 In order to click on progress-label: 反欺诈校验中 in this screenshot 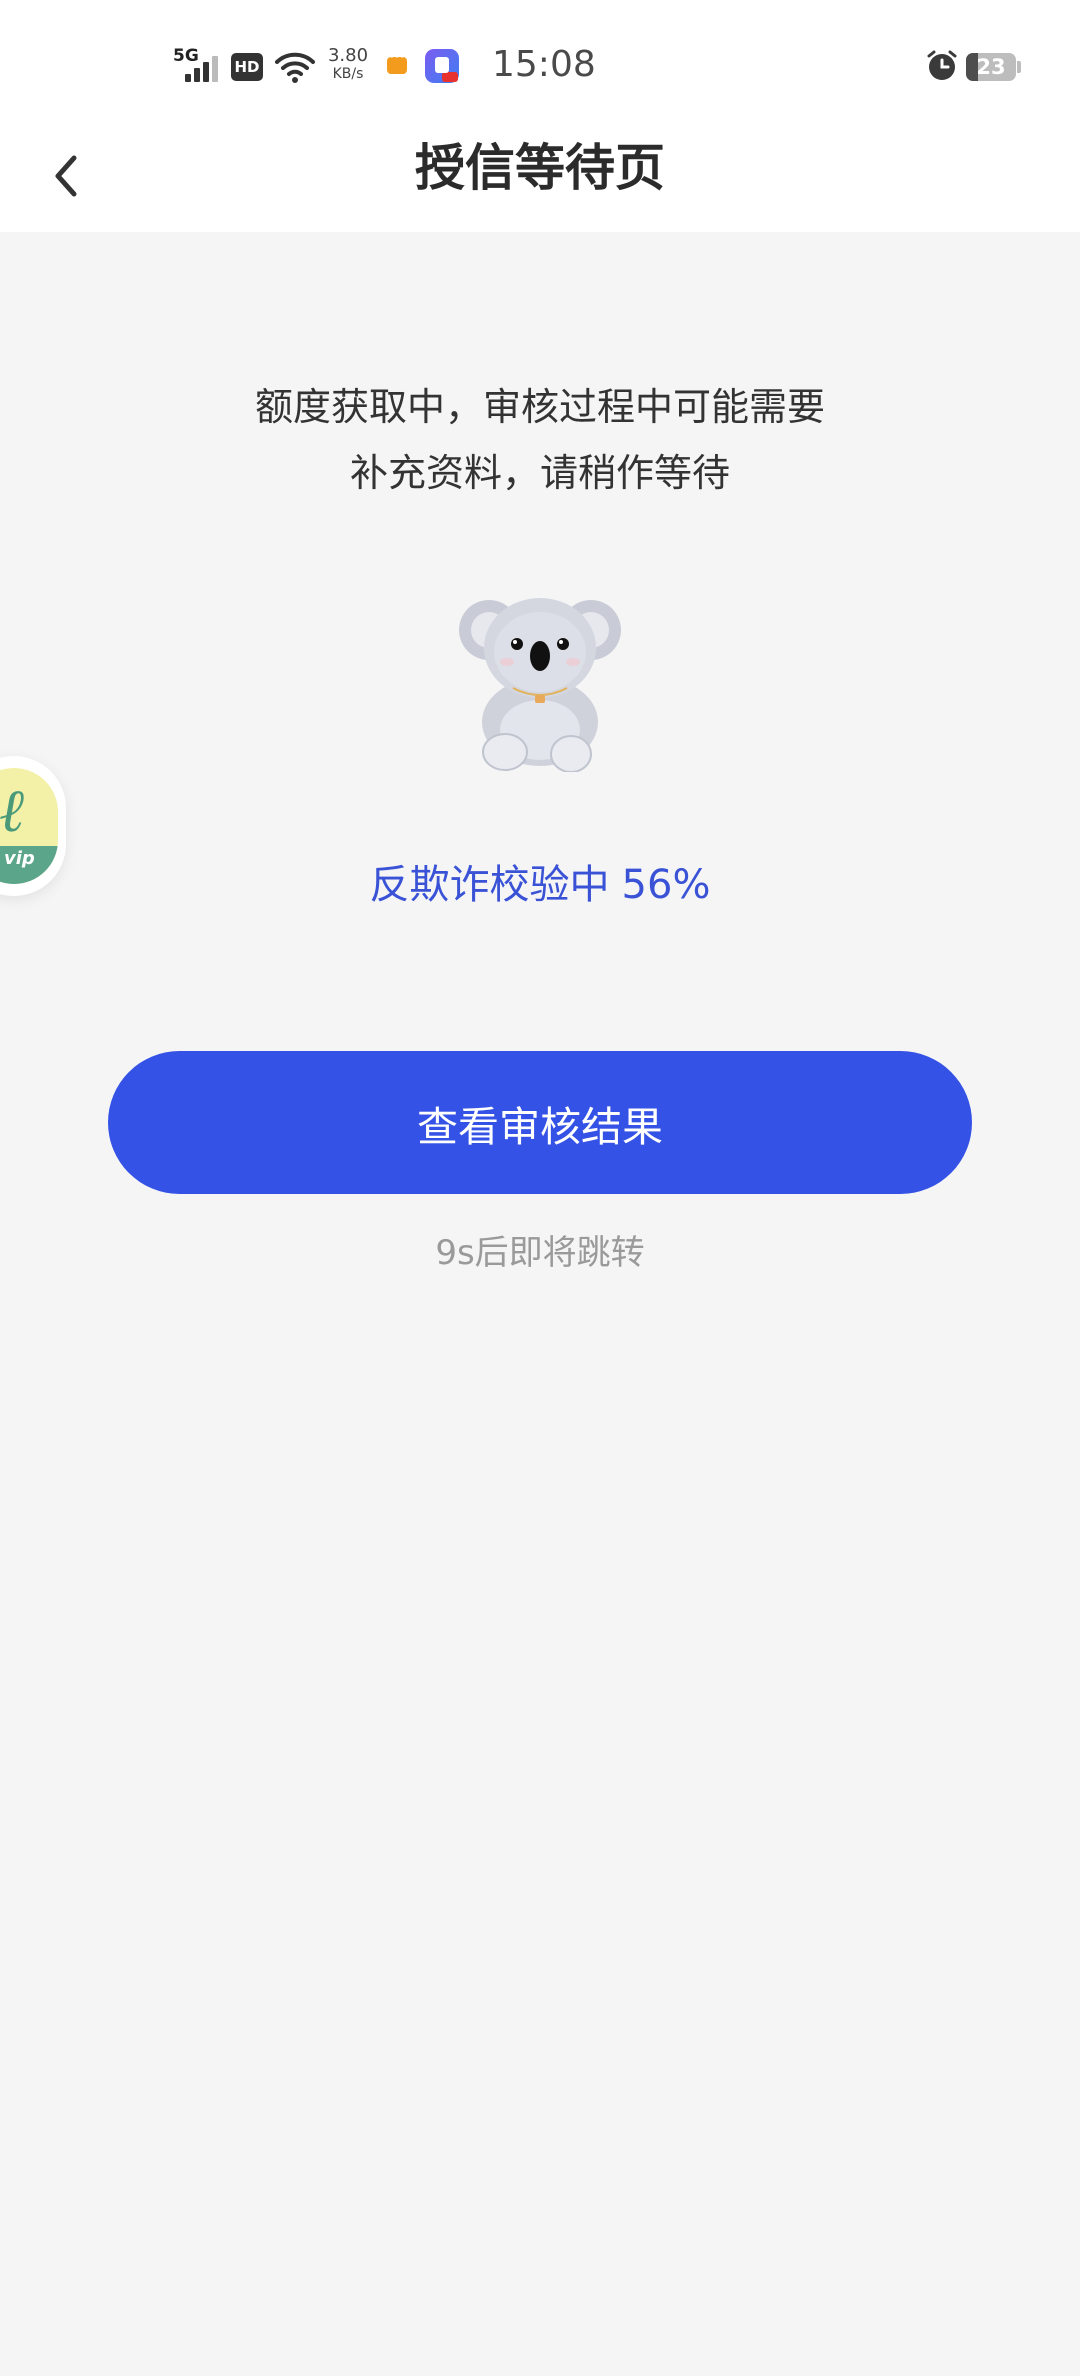, I will do `click(489, 885)`.